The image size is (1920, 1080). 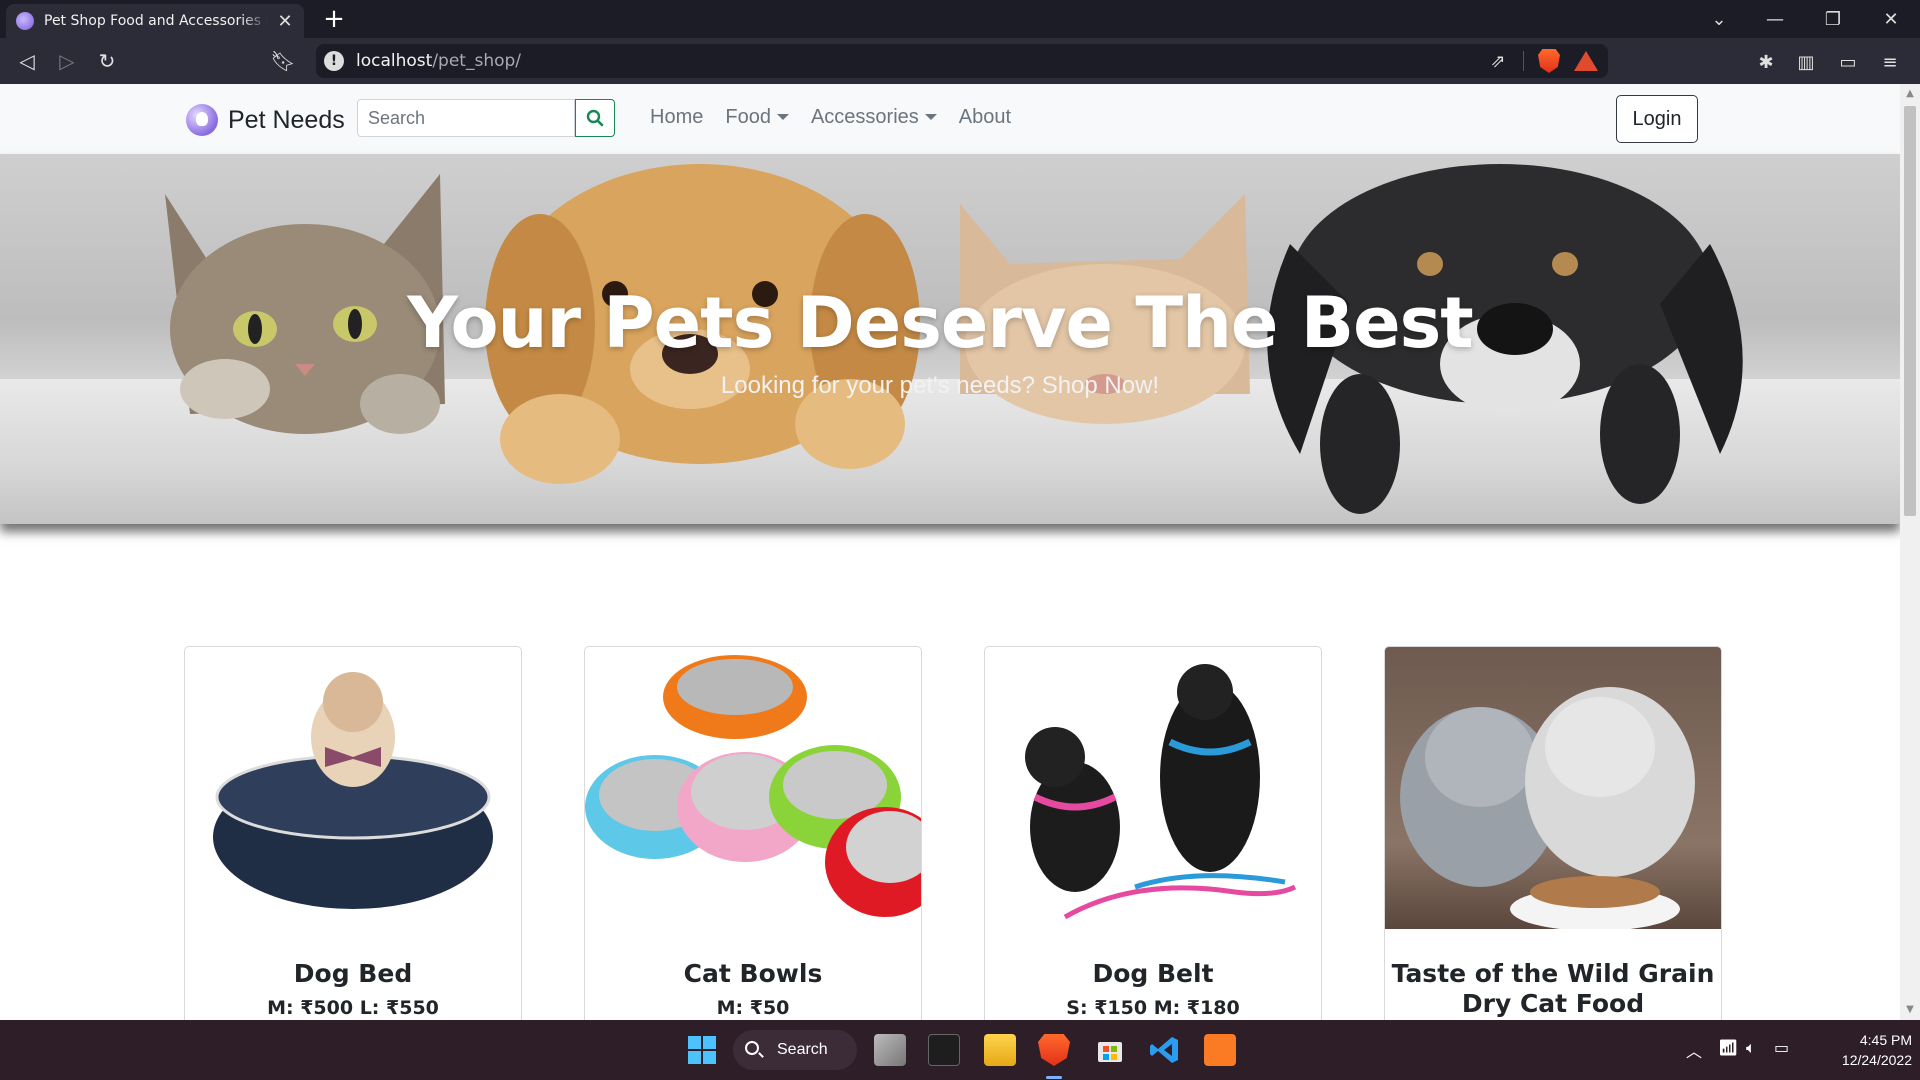 I want to click on bookmark-icon: 🔖︎, so click(x=283, y=61).